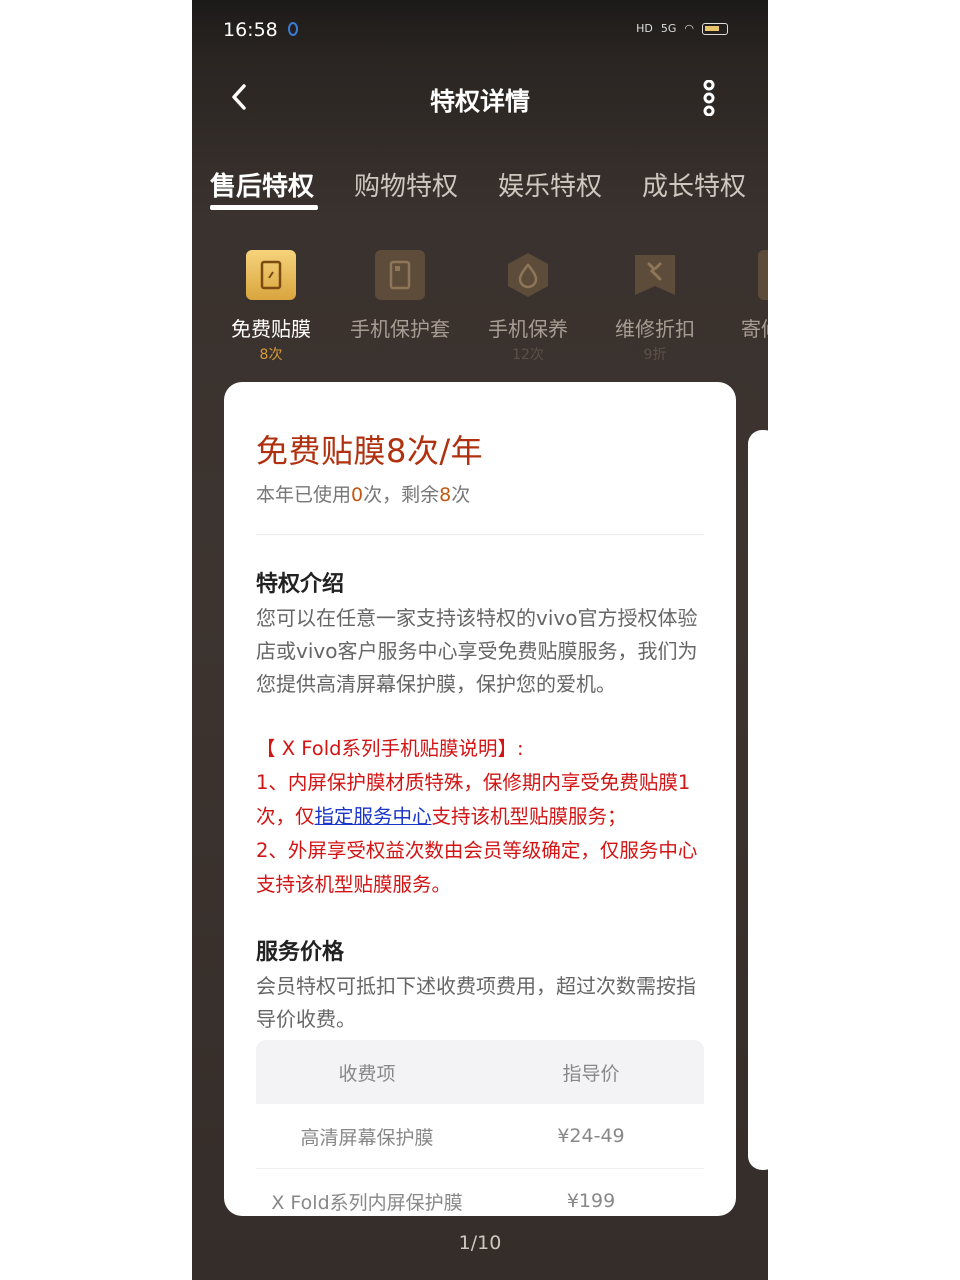  What do you see at coordinates (480, 1072) in the screenshot?
I see `table-header: 收费项 指导价` at bounding box center [480, 1072].